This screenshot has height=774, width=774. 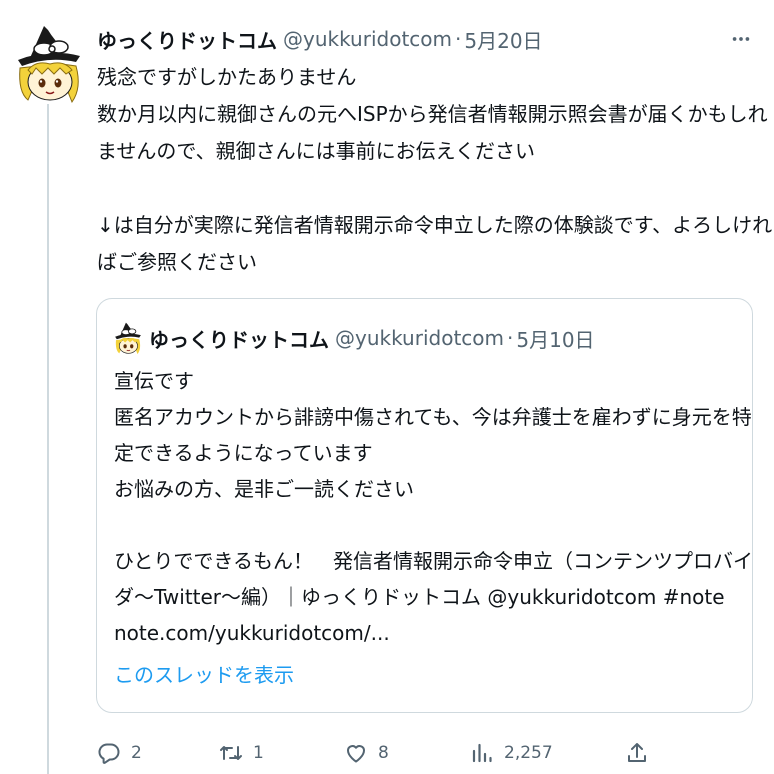 I want to click on quoted-text-blank-line, so click(x=429, y=525).